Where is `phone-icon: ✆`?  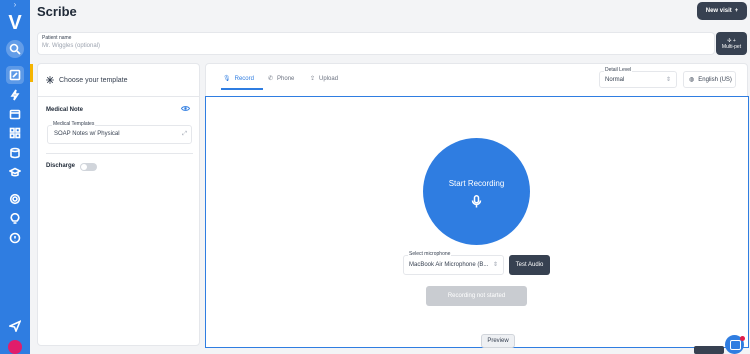
phone-icon: ✆ is located at coordinates (271, 79).